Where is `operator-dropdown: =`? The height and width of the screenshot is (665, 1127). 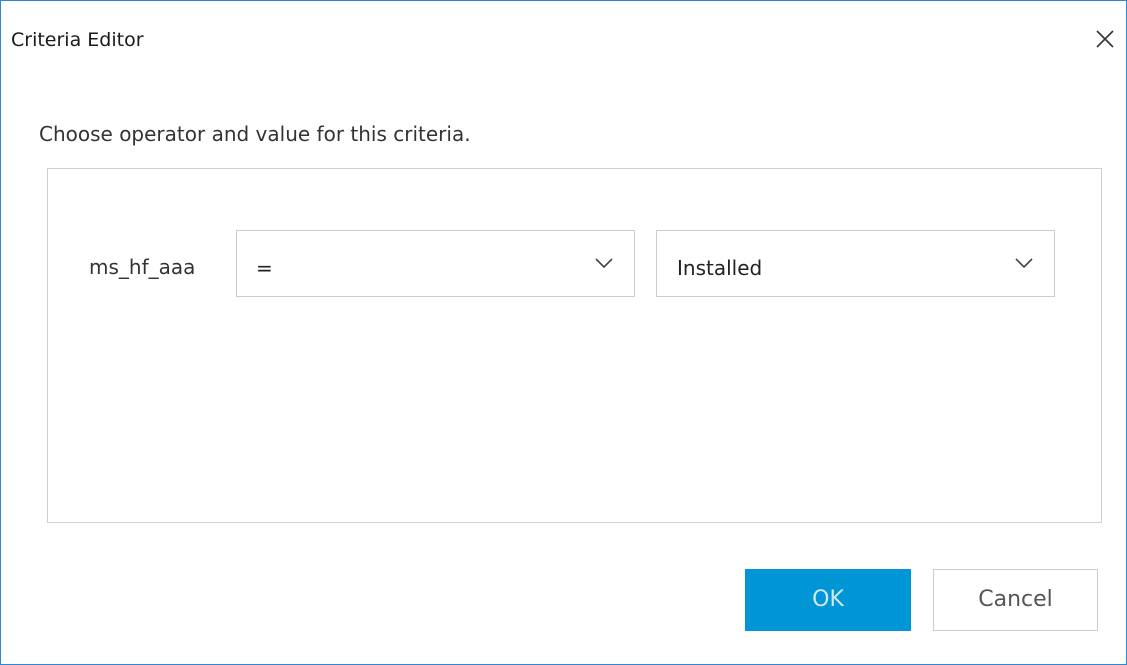 operator-dropdown: = is located at coordinates (435, 263).